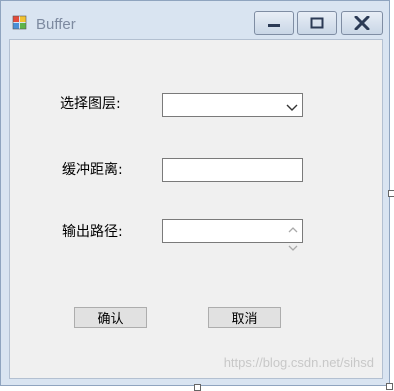 Image resolution: width=394 pixels, height=391 pixels. I want to click on confirm-button: 确认, so click(110, 317).